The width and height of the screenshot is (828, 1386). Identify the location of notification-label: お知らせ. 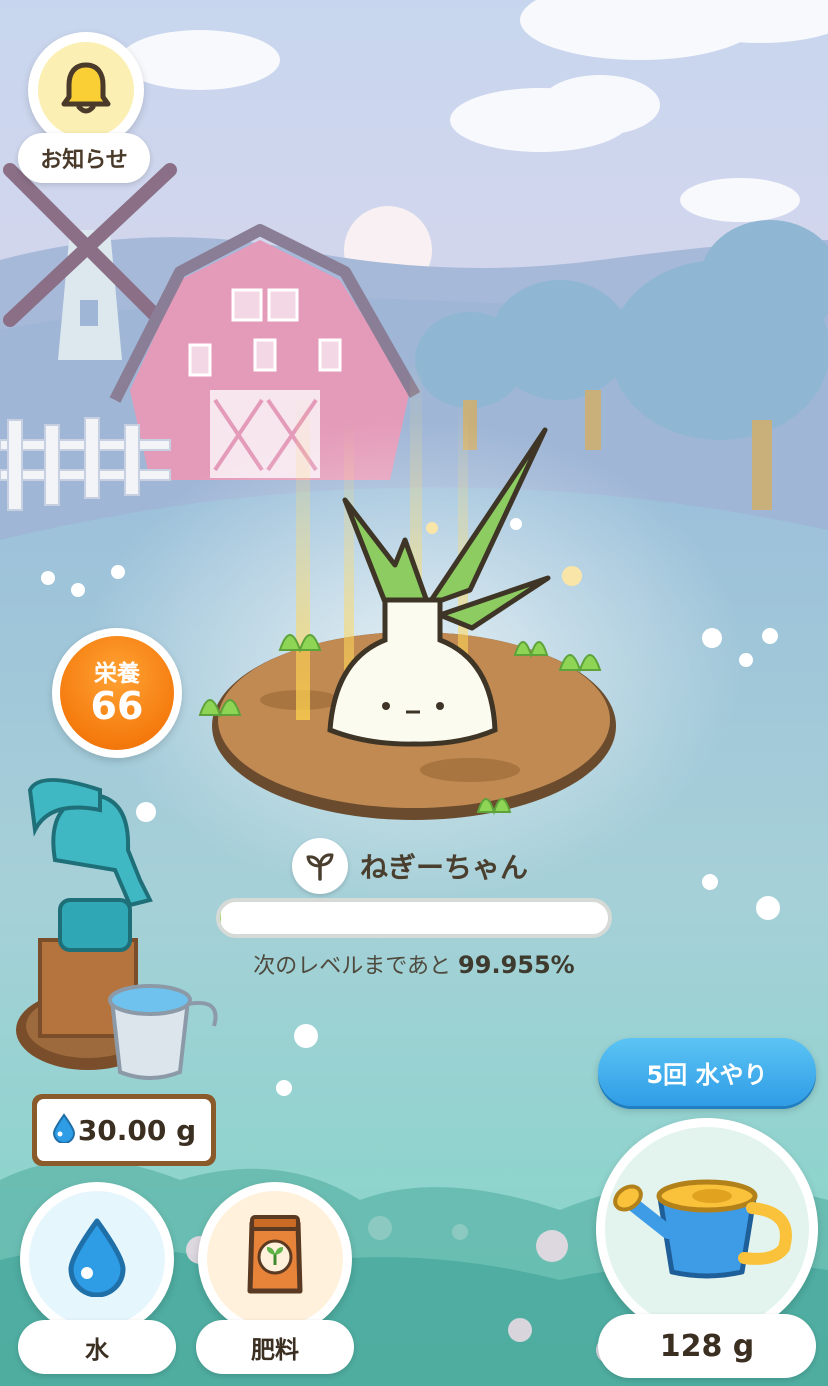
(84, 158).